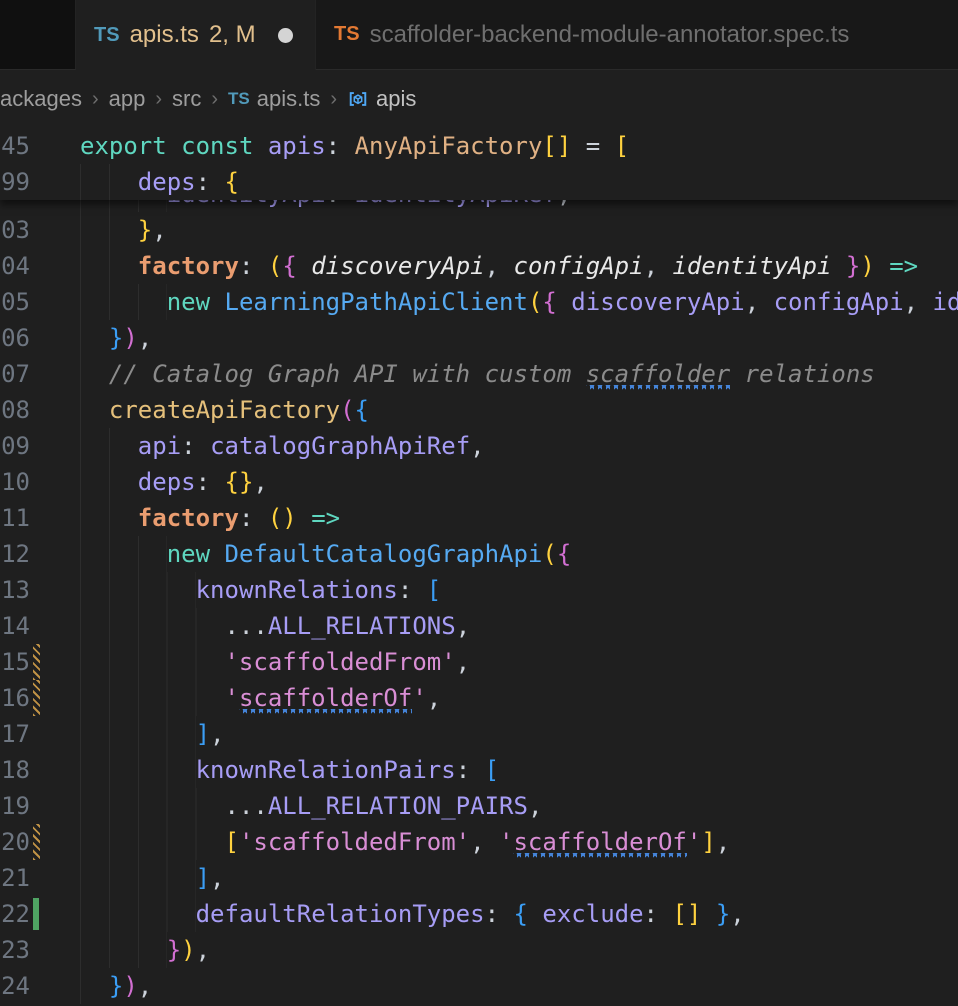  What do you see at coordinates (15, 554) in the screenshot?
I see `line-number: 12` at bounding box center [15, 554].